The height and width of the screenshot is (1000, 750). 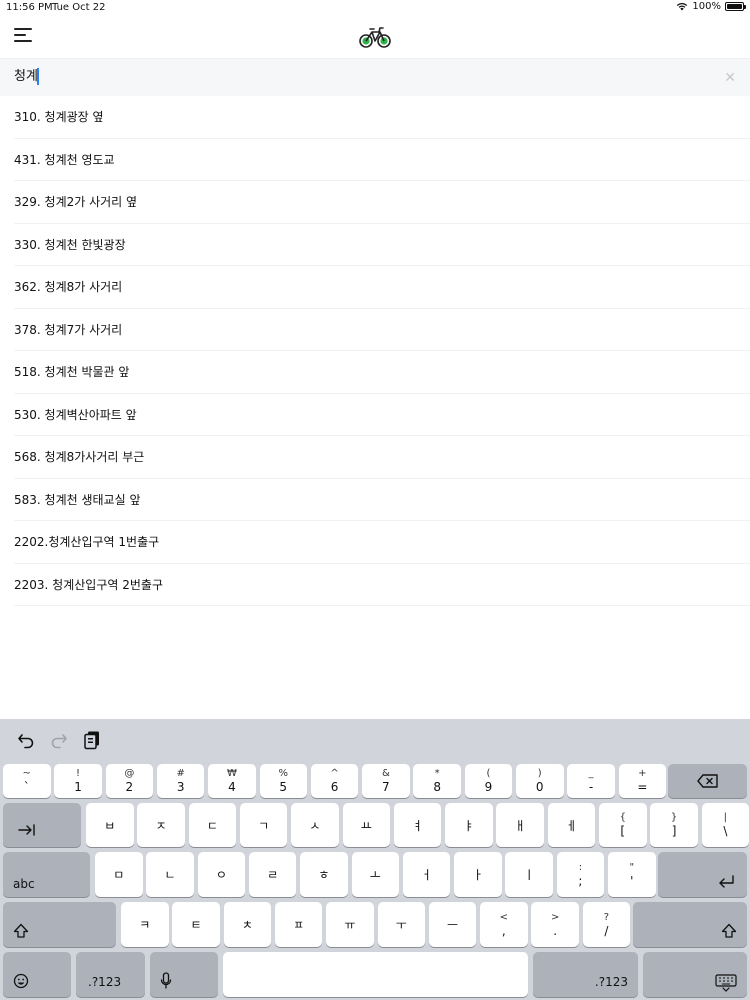 What do you see at coordinates (580, 867) in the screenshot?
I see `key-label-top: :` at bounding box center [580, 867].